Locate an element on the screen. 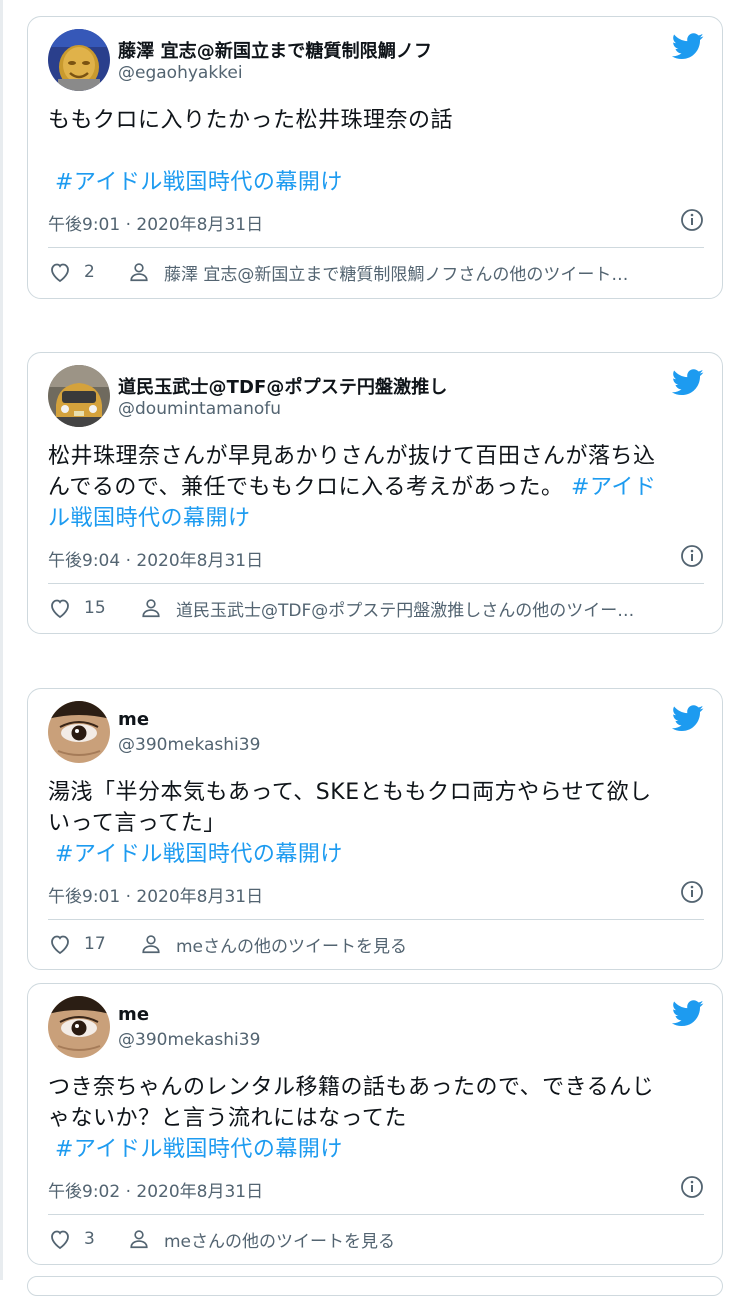 The width and height of the screenshot is (744, 1296). like-count: 3 is located at coordinates (106, 1239).